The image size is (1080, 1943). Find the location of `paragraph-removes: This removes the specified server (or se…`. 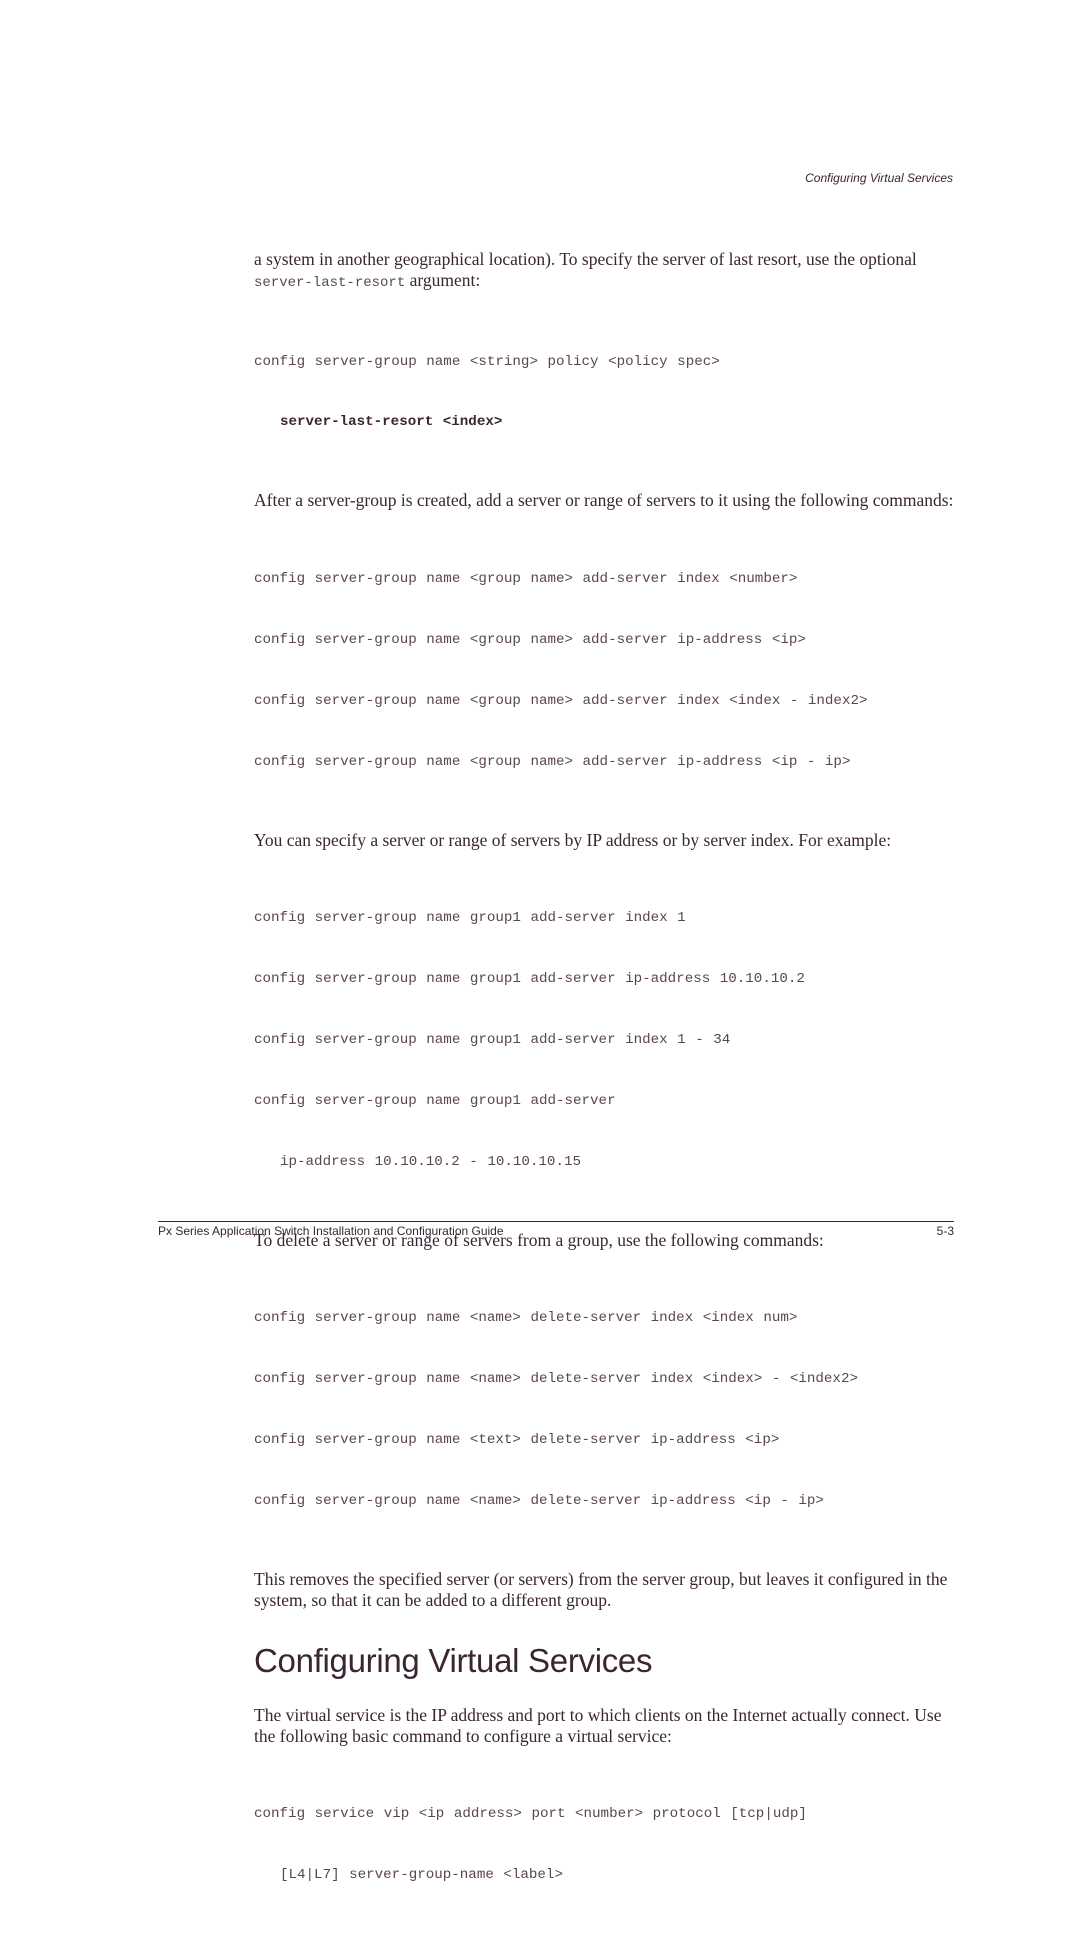

paragraph-removes: This removes the specified server (or se… is located at coordinates (601, 1589).